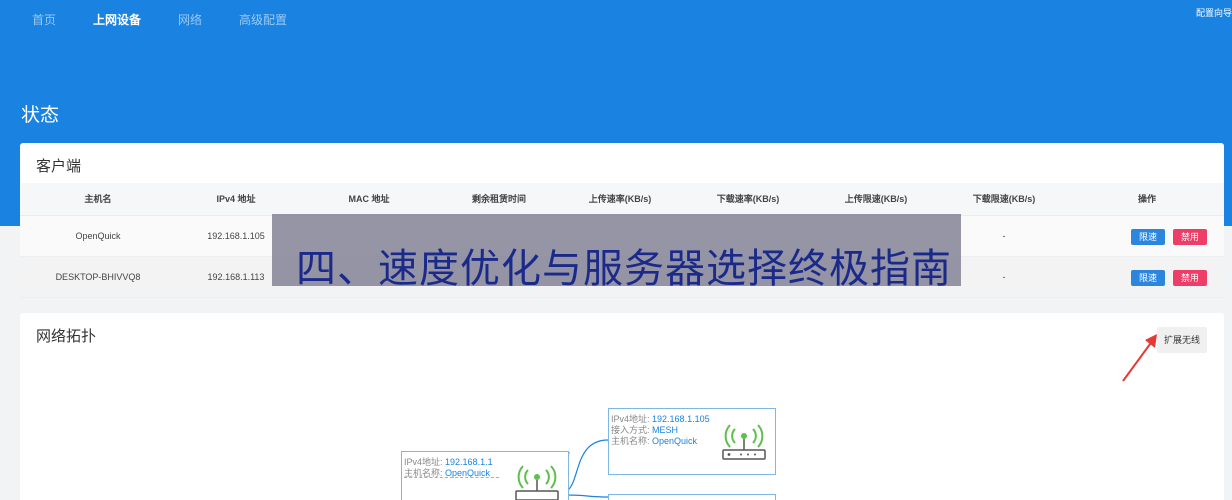 The height and width of the screenshot is (500, 1232). Describe the element at coordinates (59, 166) in the screenshot. I see `clients-title: 客户端` at that location.